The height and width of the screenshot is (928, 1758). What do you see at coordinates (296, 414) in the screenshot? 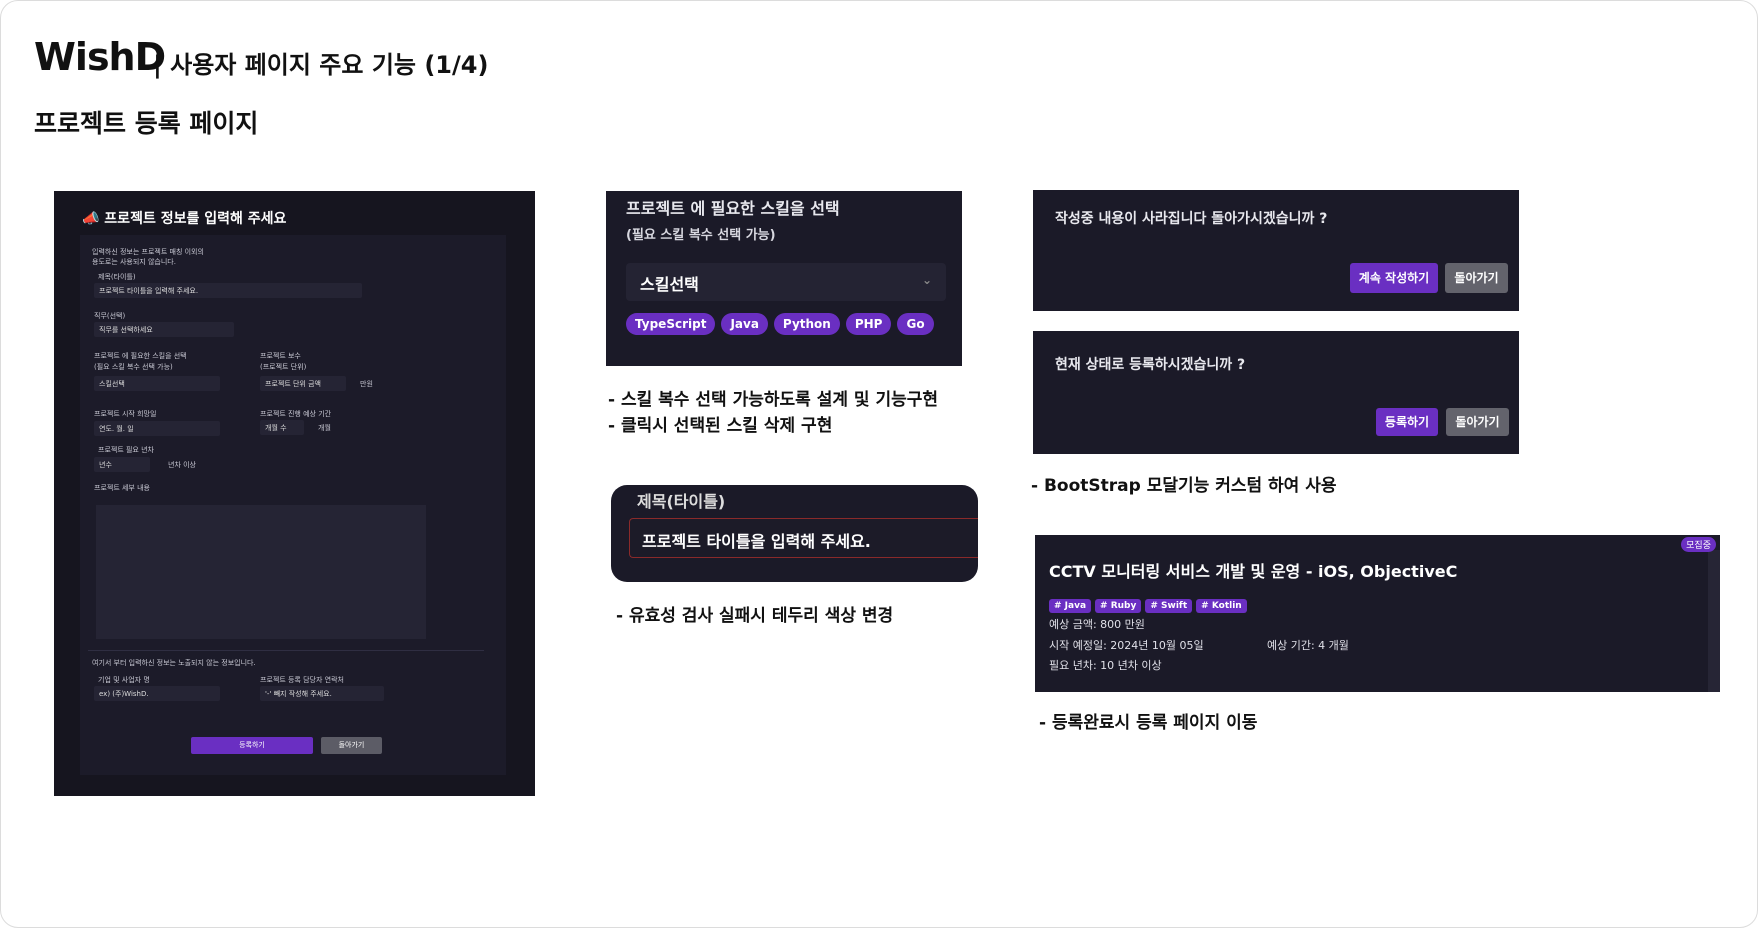
I see `period-field-label: 프로젝트 진행 예상 기간` at bounding box center [296, 414].